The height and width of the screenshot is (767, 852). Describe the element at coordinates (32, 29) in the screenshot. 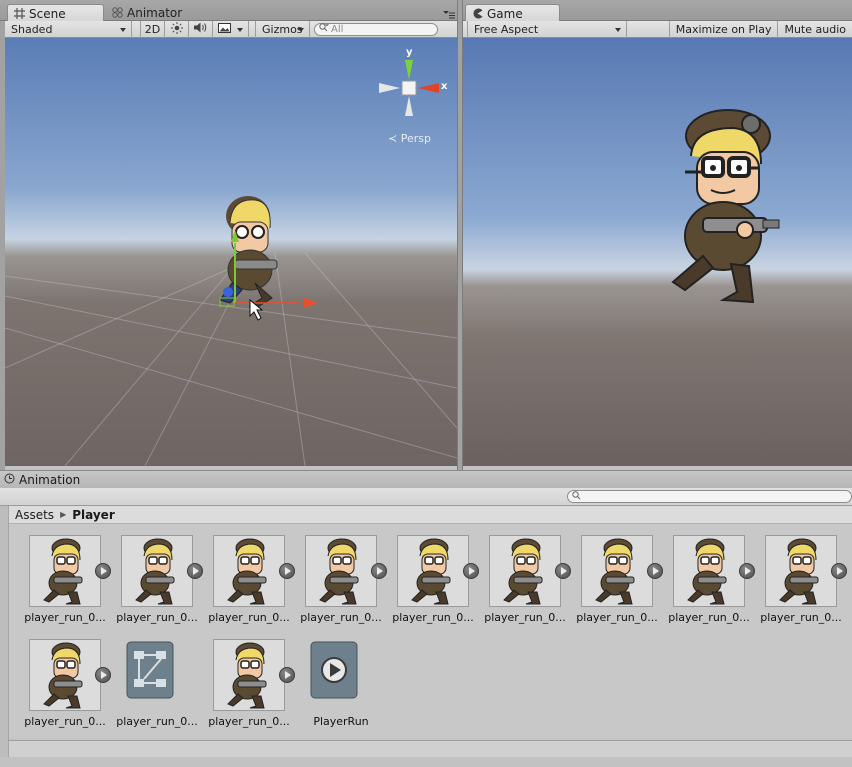

I see `shading-mode-label: Shaded` at that location.